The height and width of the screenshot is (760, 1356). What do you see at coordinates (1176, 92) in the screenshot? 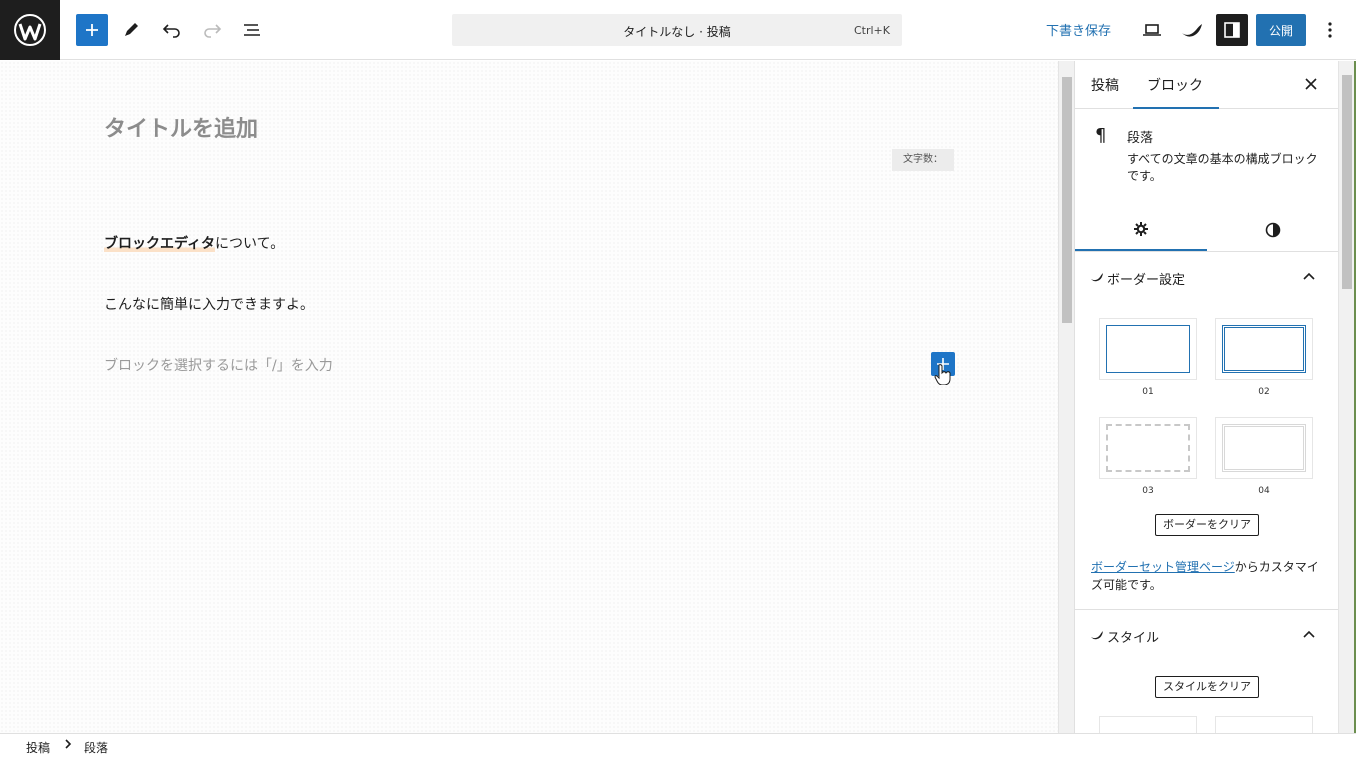
I see `tab-block: ブロック` at bounding box center [1176, 92].